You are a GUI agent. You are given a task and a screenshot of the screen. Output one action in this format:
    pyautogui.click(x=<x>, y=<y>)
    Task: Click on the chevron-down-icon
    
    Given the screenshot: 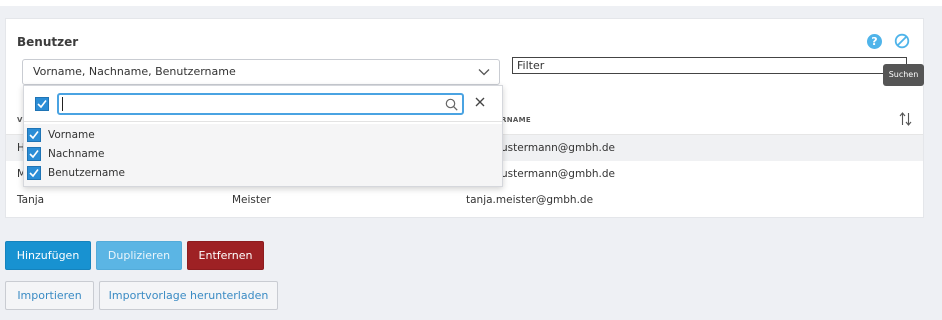 What is the action you would take?
    pyautogui.click(x=484, y=72)
    